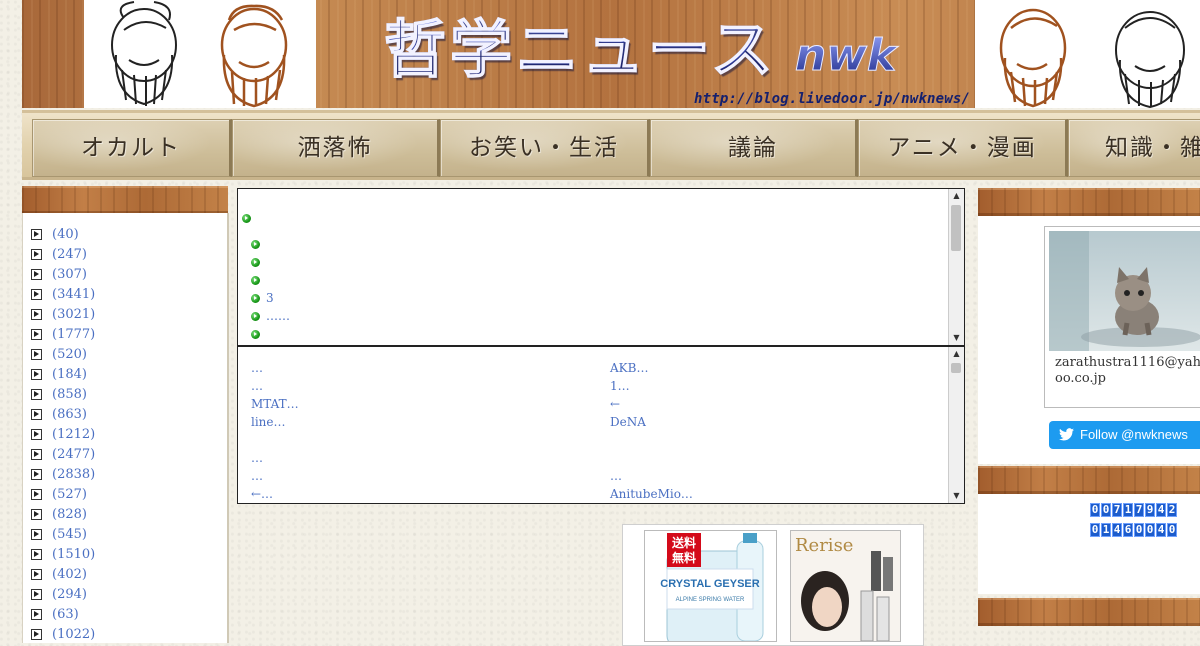 The width and height of the screenshot is (1200, 646). What do you see at coordinates (129, 315) in the screenshot?
I see `category-item: (3021)` at bounding box center [129, 315].